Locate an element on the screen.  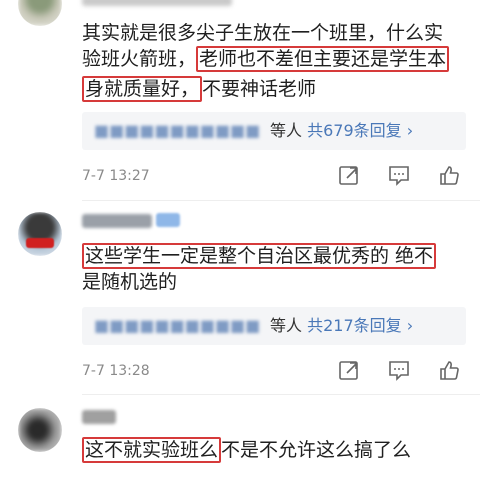
comment-text-line: 这些学生一定是整个自治区最优秀的 绝不 is located at coordinates (259, 256).